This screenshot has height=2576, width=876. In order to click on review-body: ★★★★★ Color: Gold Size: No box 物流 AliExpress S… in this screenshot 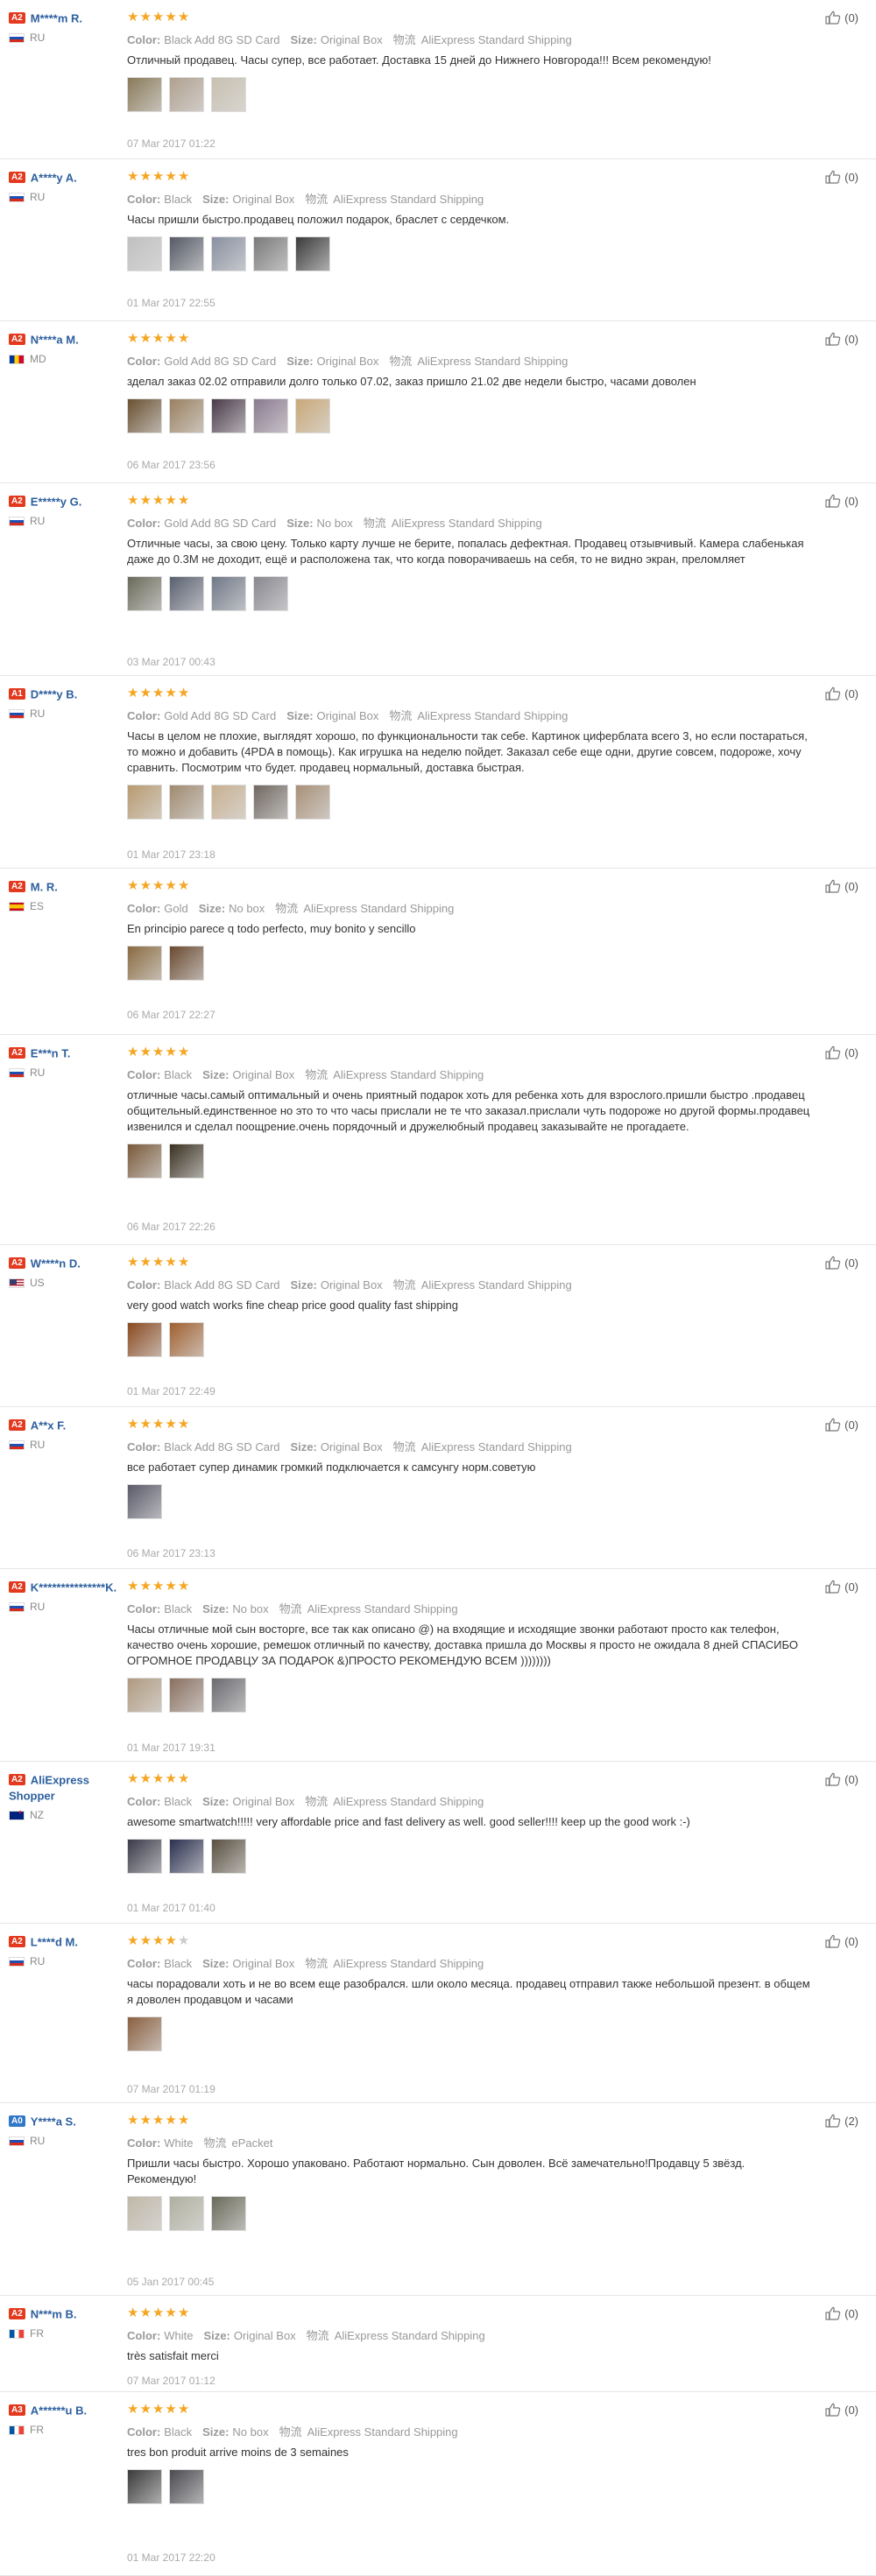, I will do `click(471, 950)`.